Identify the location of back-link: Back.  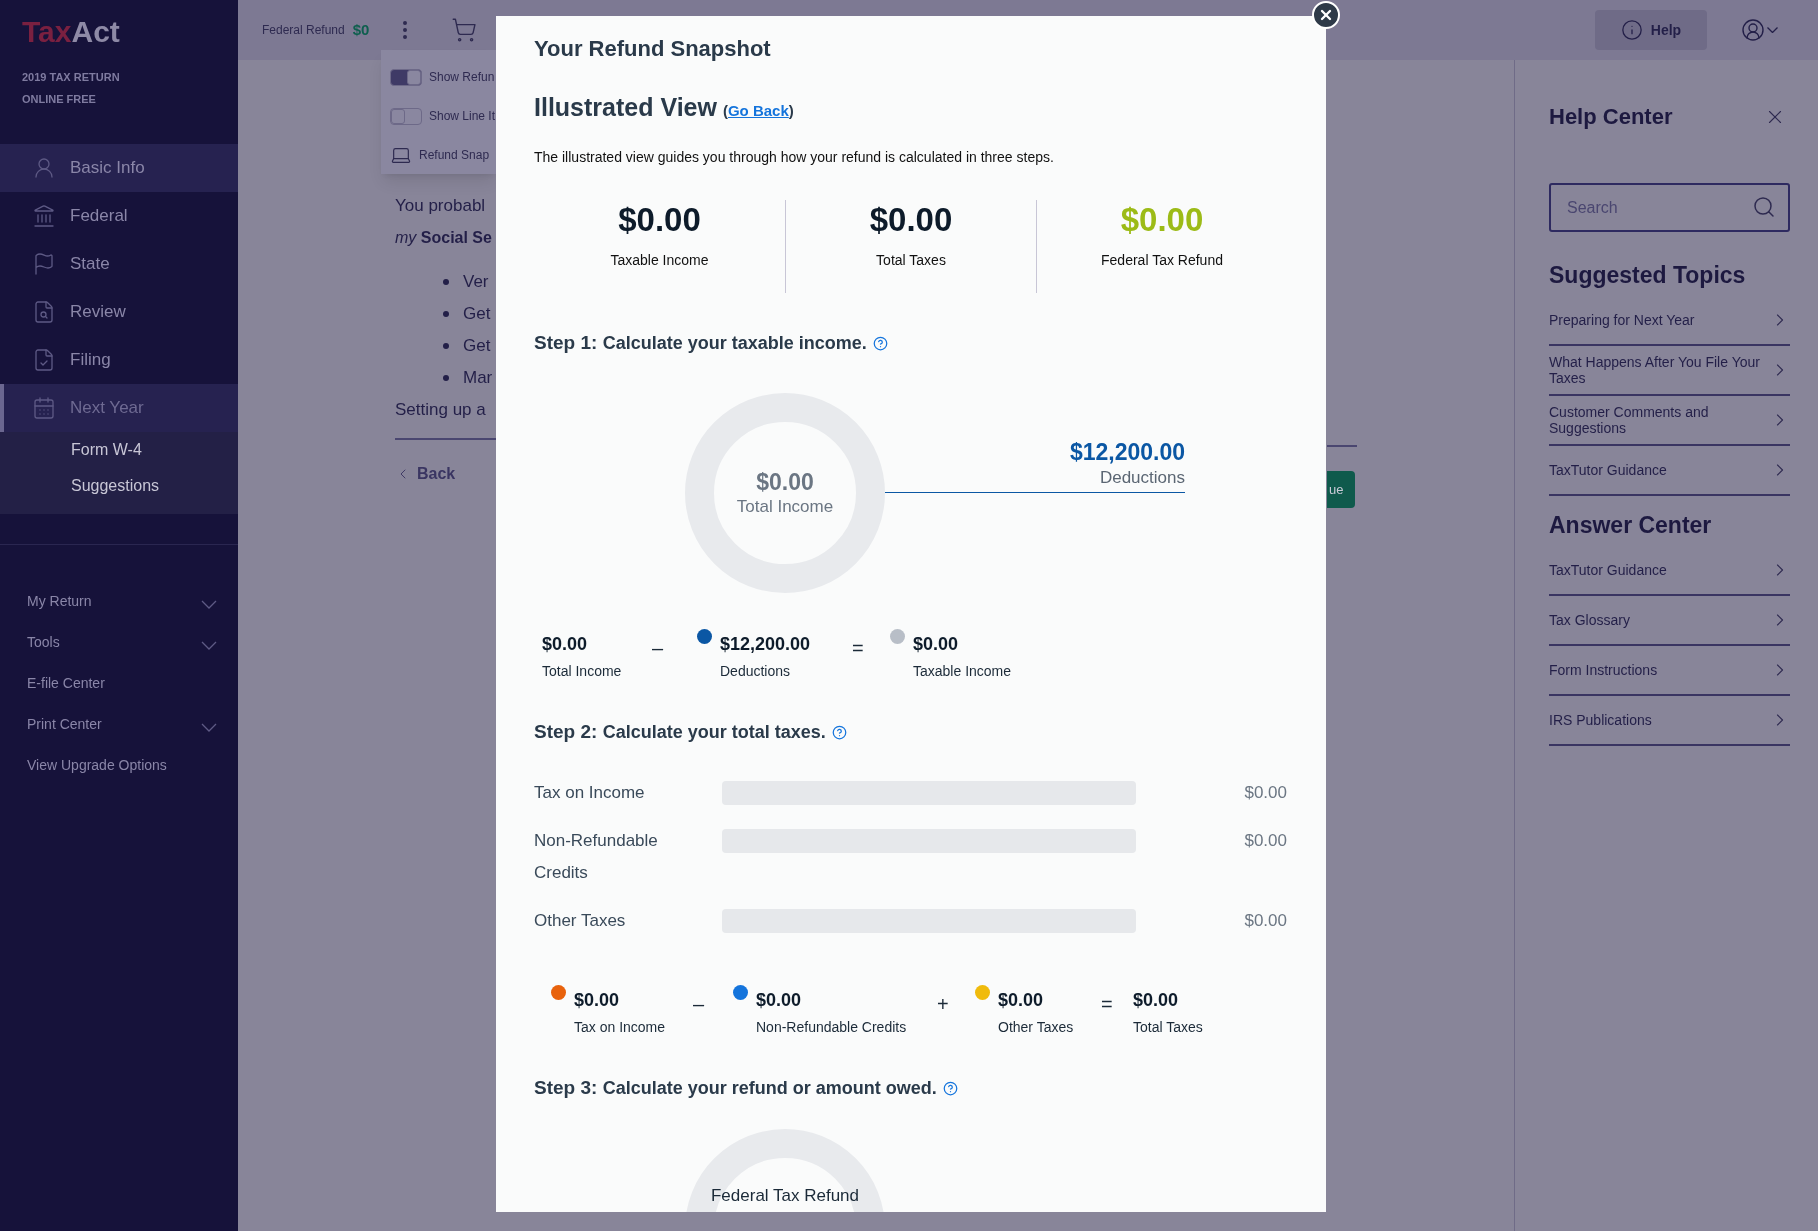
(445, 474).